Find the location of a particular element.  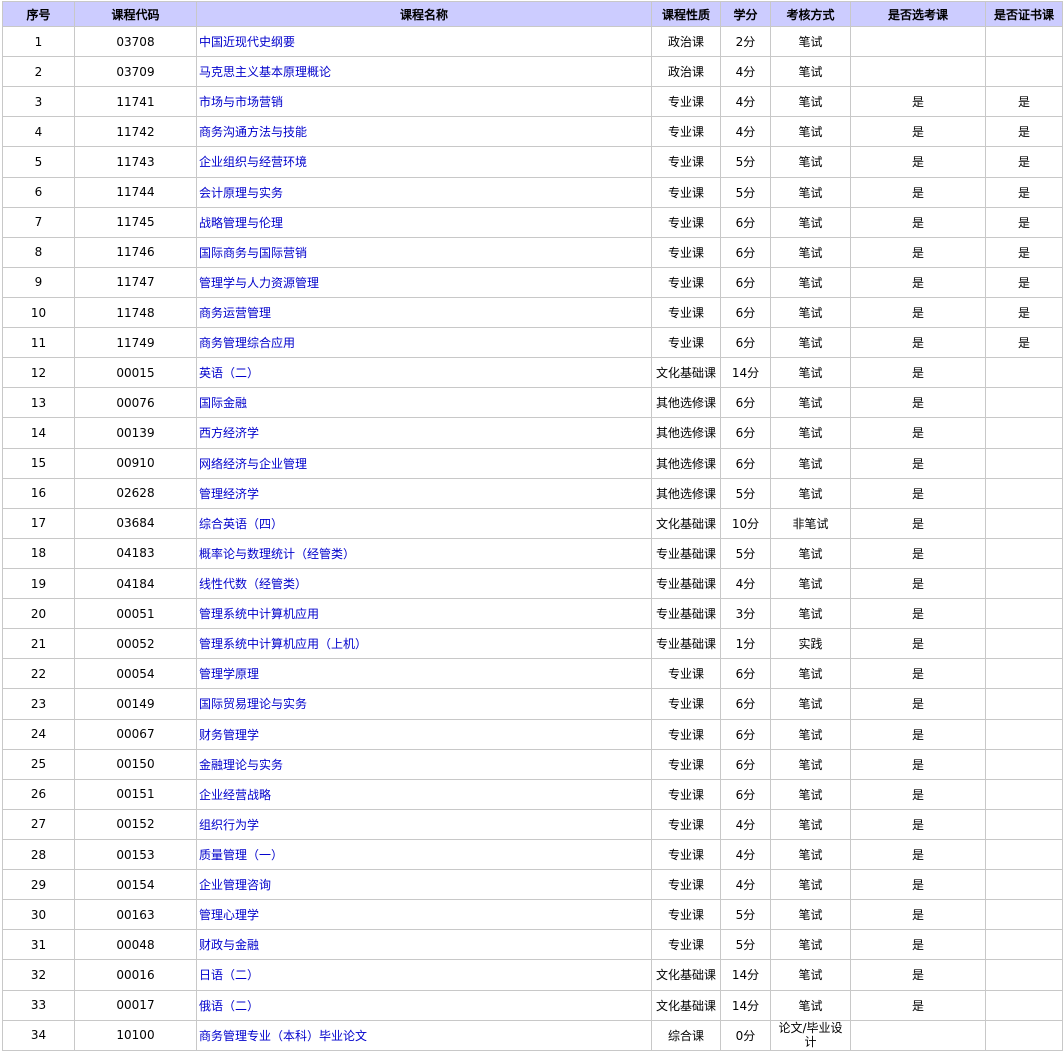

cell-course-name: 概率论与数理统计（经管类） is located at coordinates (424, 553).